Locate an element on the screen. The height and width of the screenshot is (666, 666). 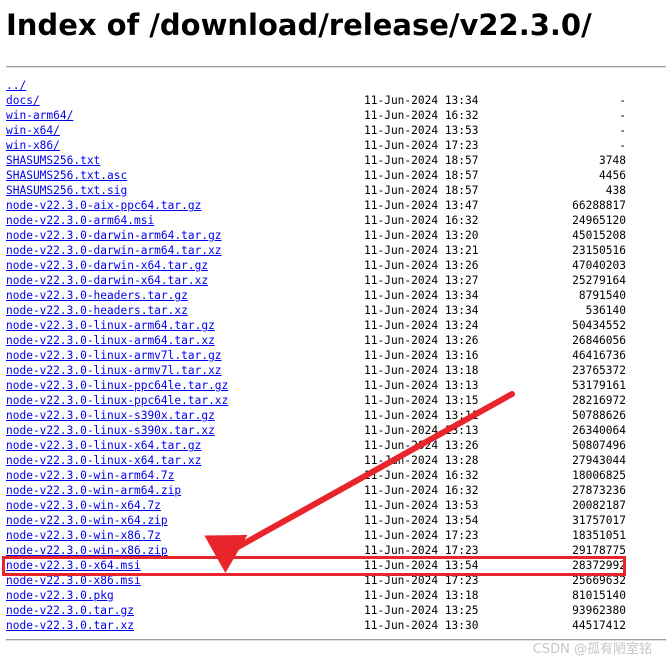
directory-link: win-arm64/ is located at coordinates (39, 115).